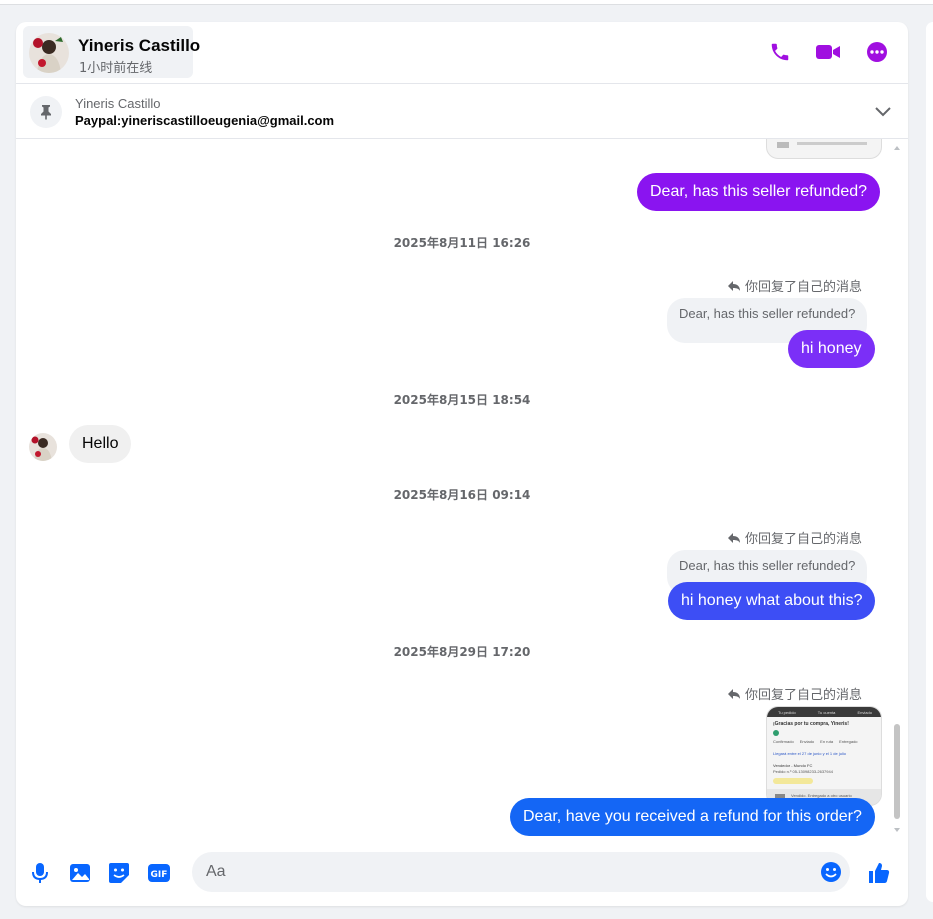 The image size is (933, 919). What do you see at coordinates (466, 2) in the screenshot?
I see `browser-top-strip` at bounding box center [466, 2].